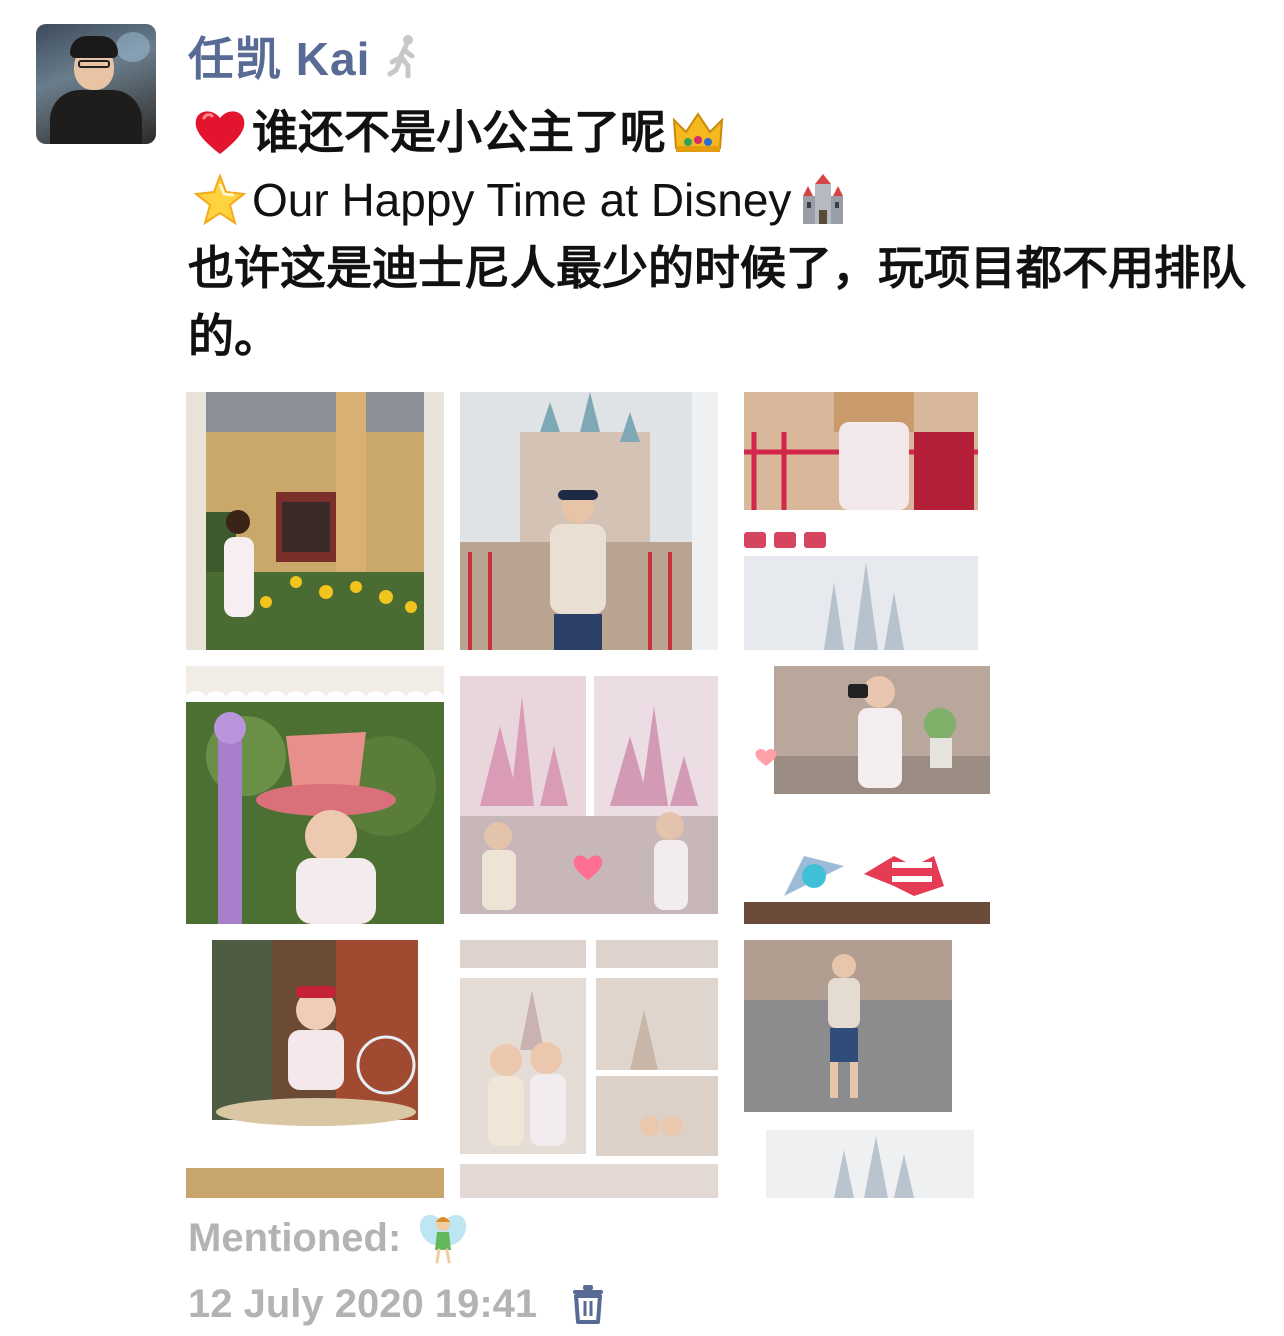 The width and height of the screenshot is (1284, 1336). What do you see at coordinates (588, 1304) in the screenshot?
I see `trash-icon` at bounding box center [588, 1304].